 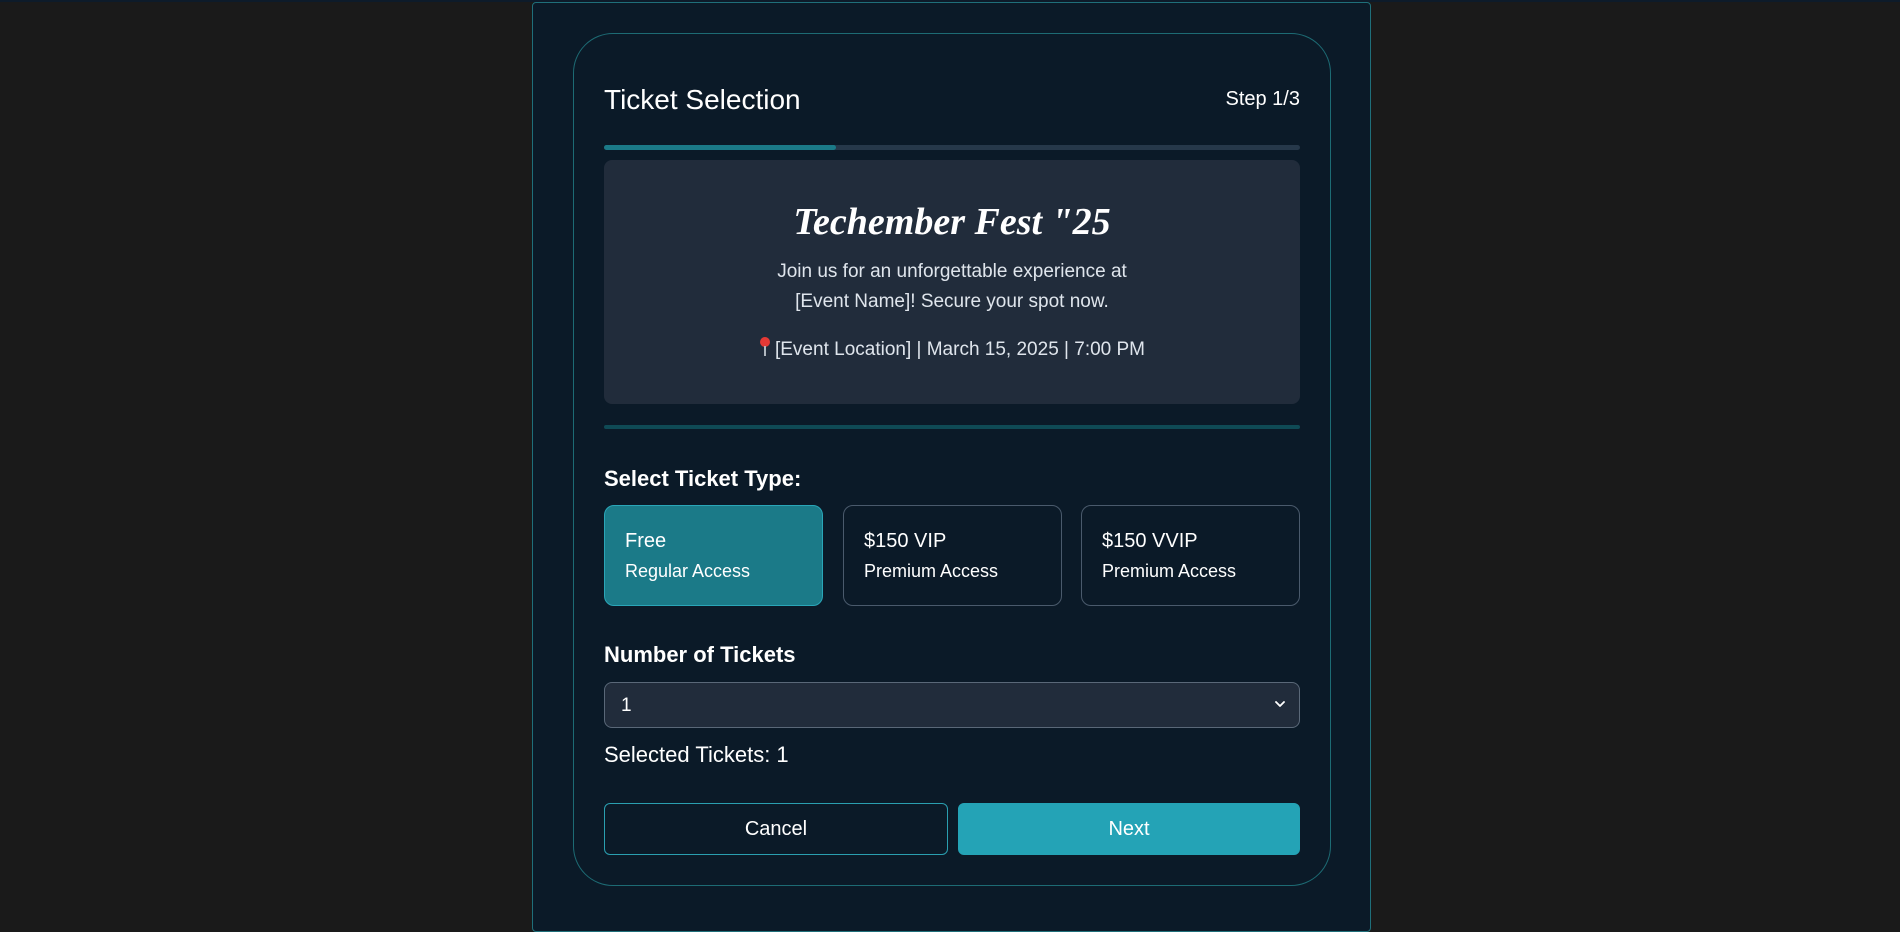 What do you see at coordinates (703, 478) in the screenshot?
I see `ticket-type-label: Select Ticket Type:` at bounding box center [703, 478].